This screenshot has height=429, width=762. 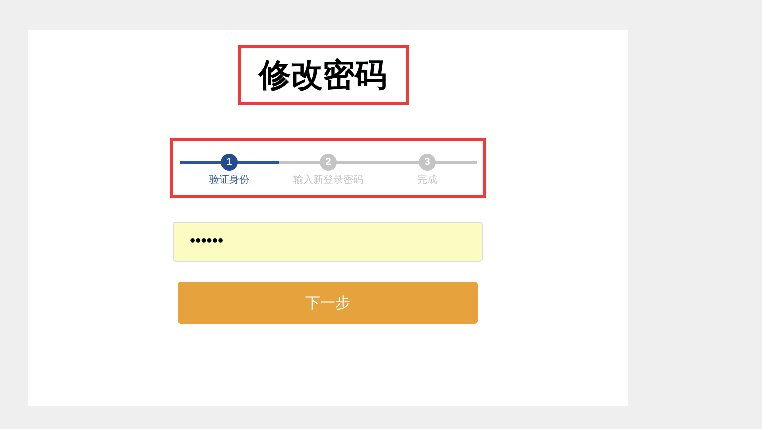 What do you see at coordinates (328, 242) in the screenshot?
I see `password-field: ••••••` at bounding box center [328, 242].